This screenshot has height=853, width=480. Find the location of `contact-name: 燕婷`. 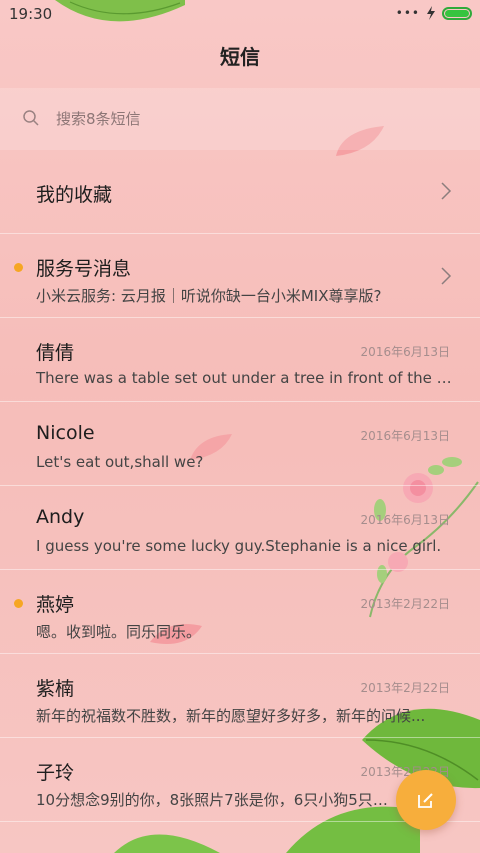

contact-name: 燕婷 is located at coordinates (55, 605).